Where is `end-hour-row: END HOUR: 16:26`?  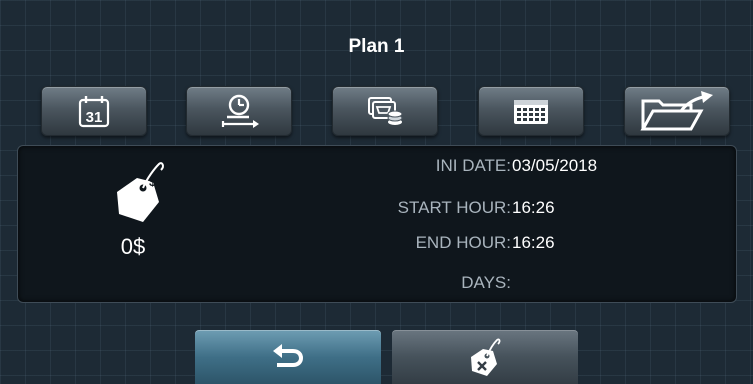 end-hour-row: END HOUR: 16:26 is located at coordinates (377, 245).